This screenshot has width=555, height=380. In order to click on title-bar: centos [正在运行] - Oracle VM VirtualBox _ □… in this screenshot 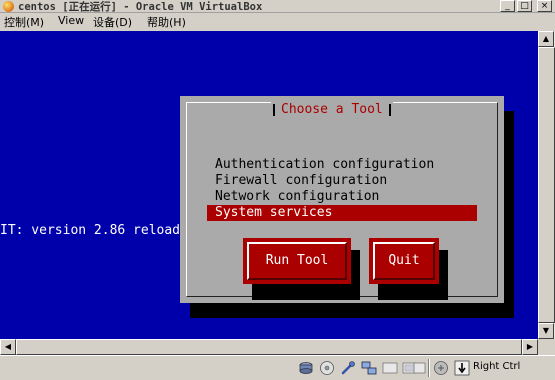, I will do `click(277, 6)`.